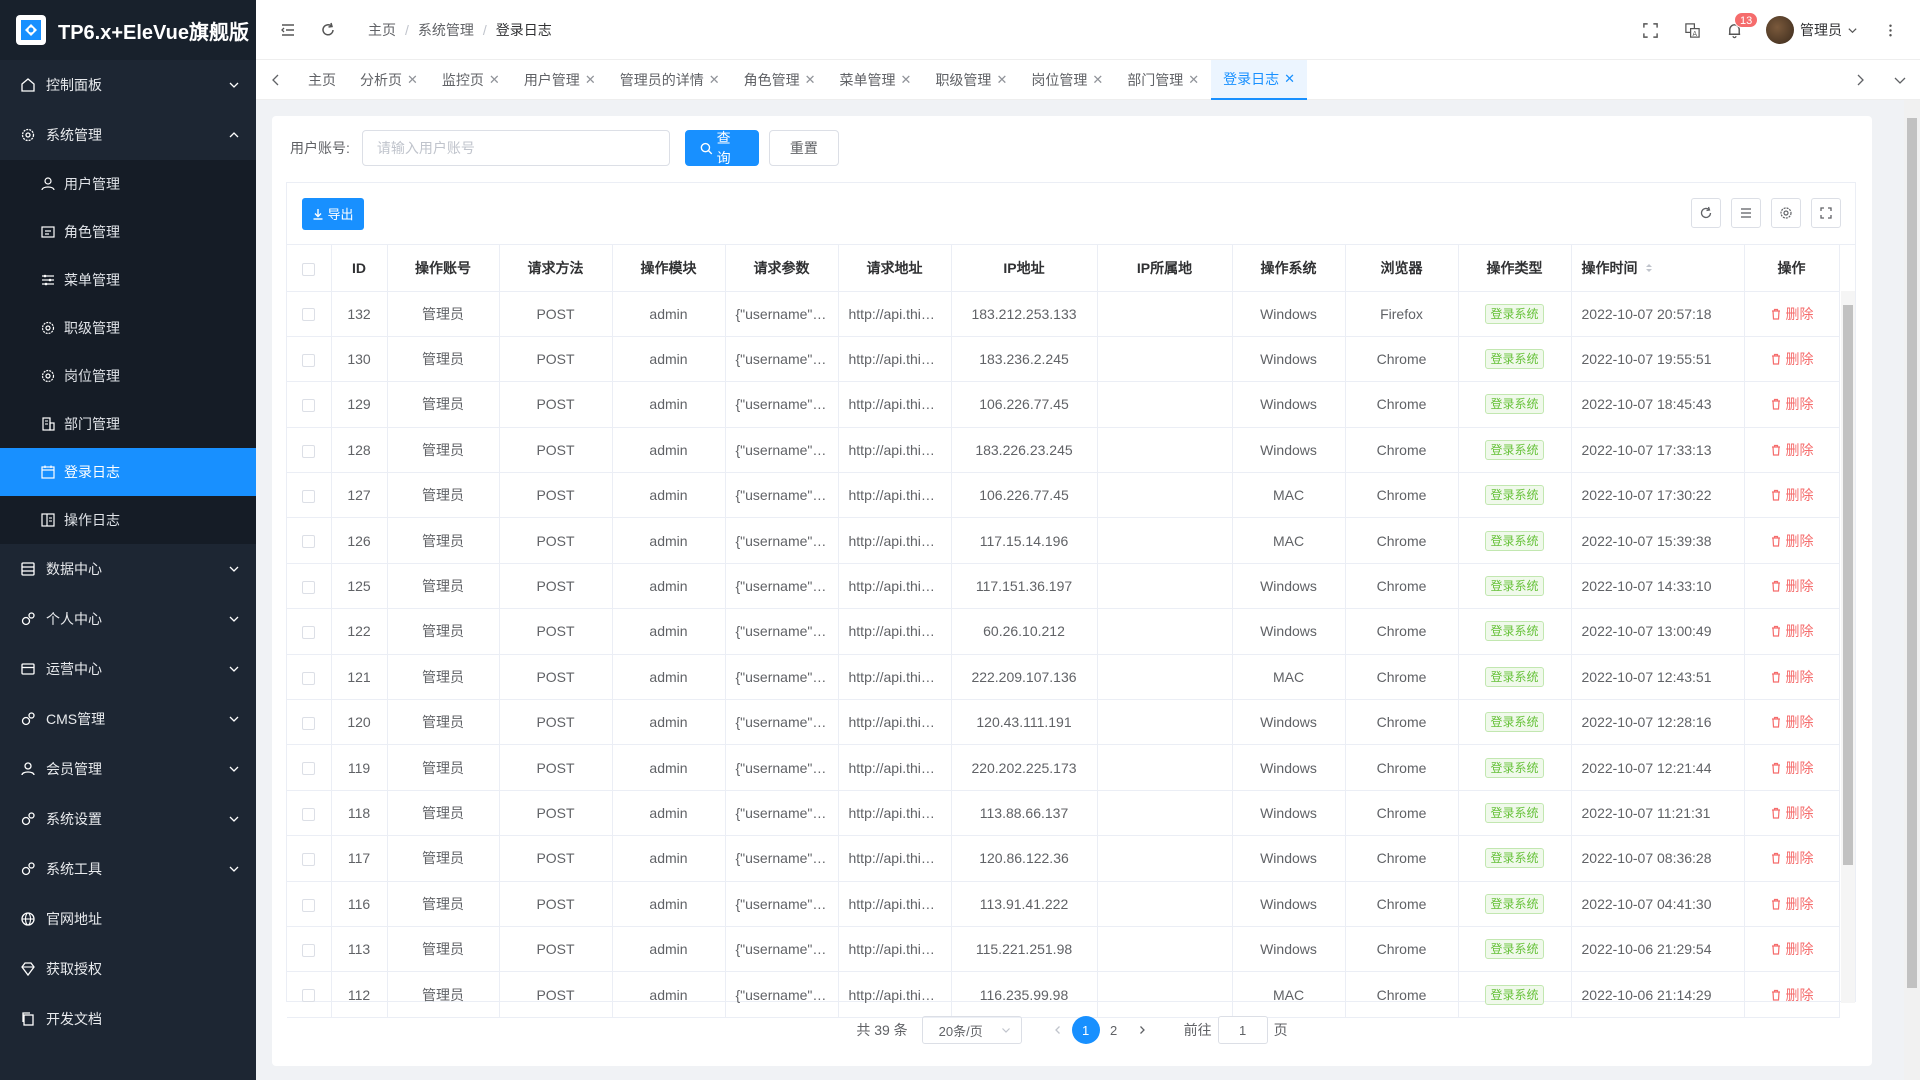 This screenshot has width=1920, height=1080. I want to click on tab-home: 主页, so click(322, 80).